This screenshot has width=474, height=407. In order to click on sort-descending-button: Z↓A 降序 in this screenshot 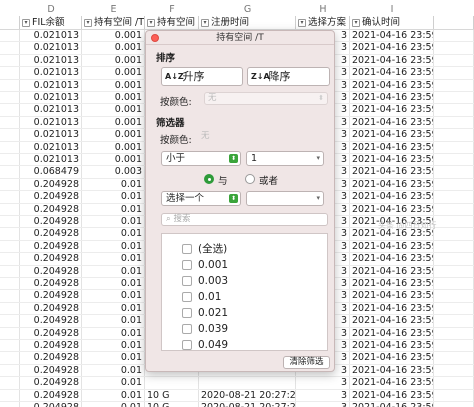, I will do `click(288, 76)`.